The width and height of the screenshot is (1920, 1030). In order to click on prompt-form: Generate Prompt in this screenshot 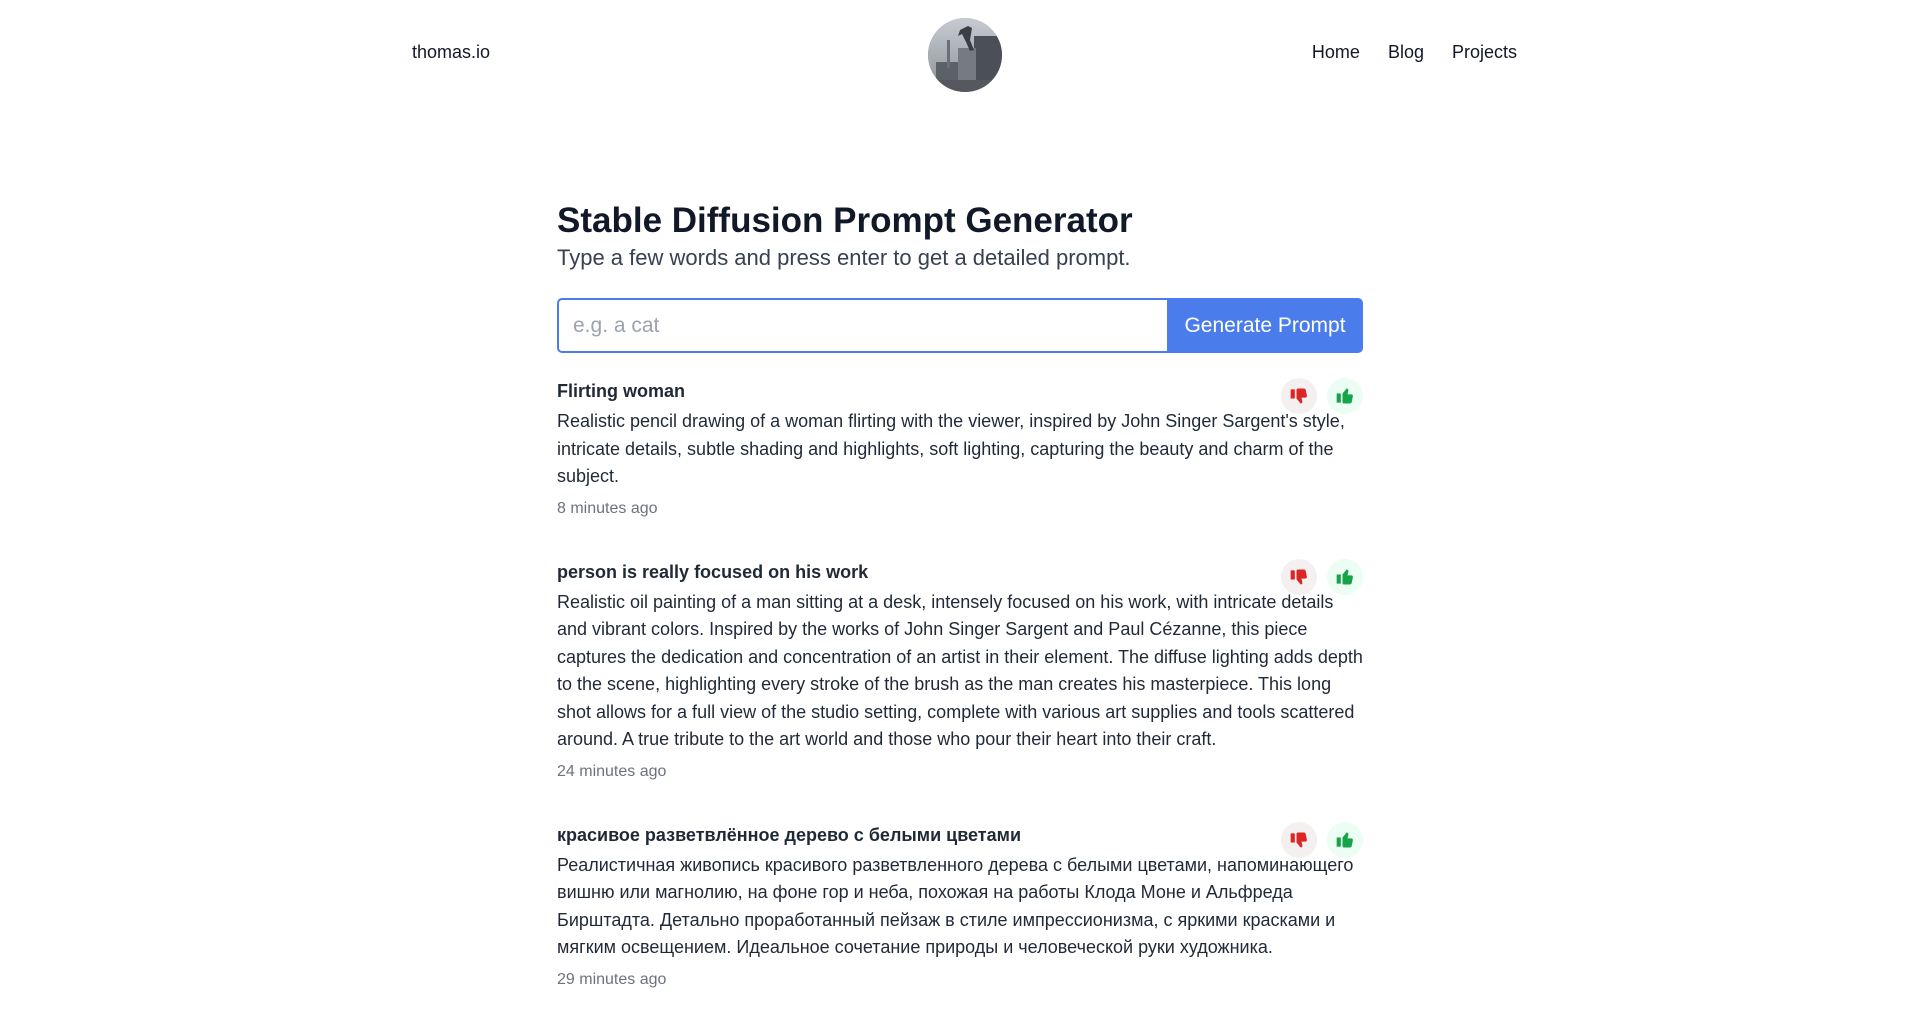, I will do `click(960, 325)`.